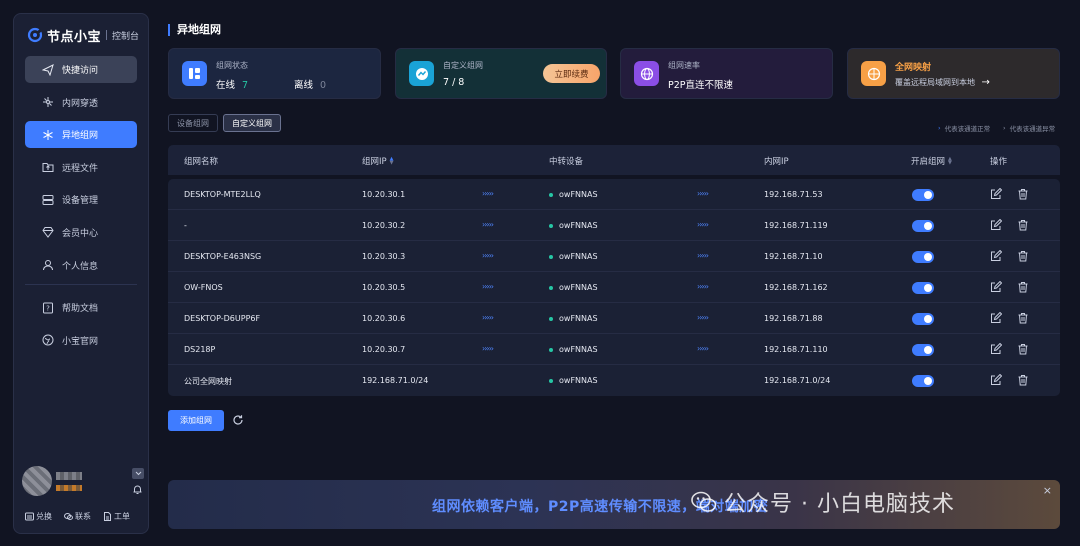 This screenshot has width=1080, height=546. What do you see at coordinates (252, 123) in the screenshot?
I see `tab-custom-mesh: 自定义组网` at bounding box center [252, 123].